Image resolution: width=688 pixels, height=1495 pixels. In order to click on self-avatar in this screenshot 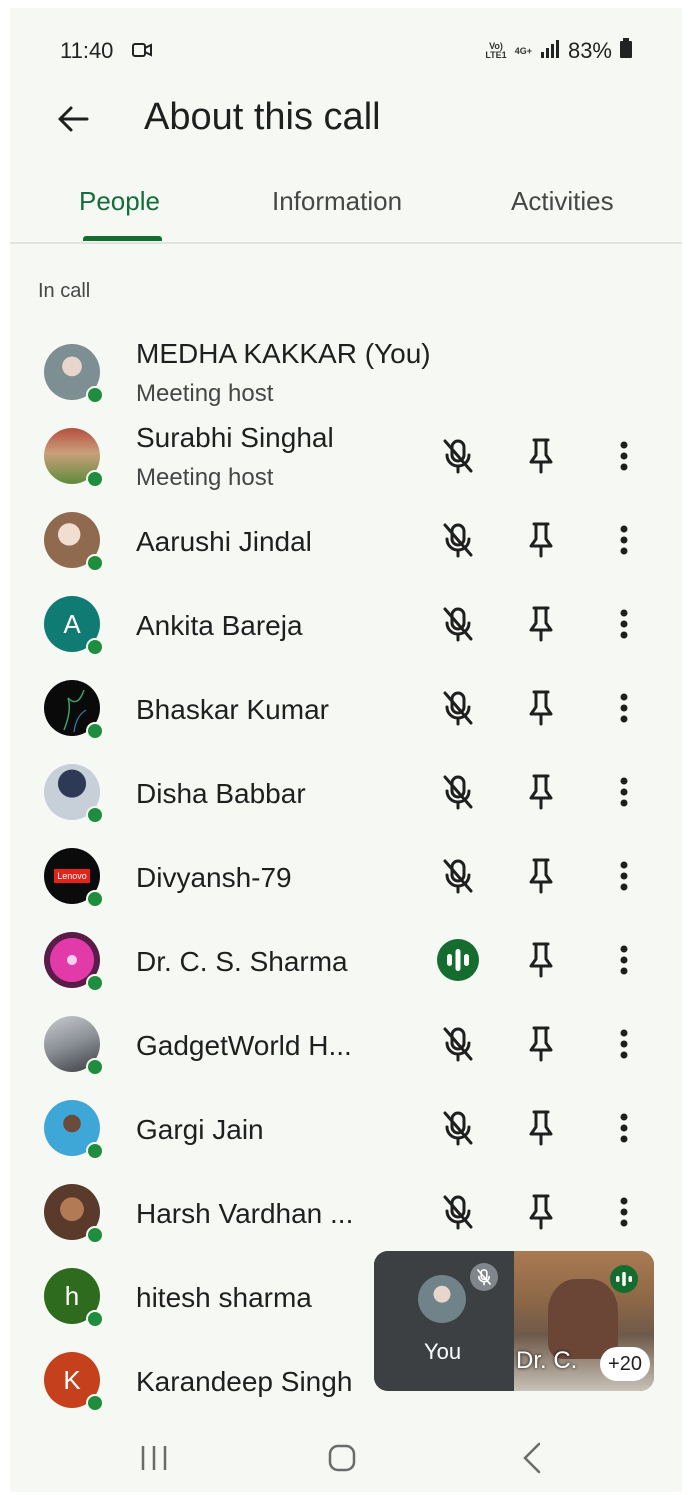, I will do `click(442, 1299)`.